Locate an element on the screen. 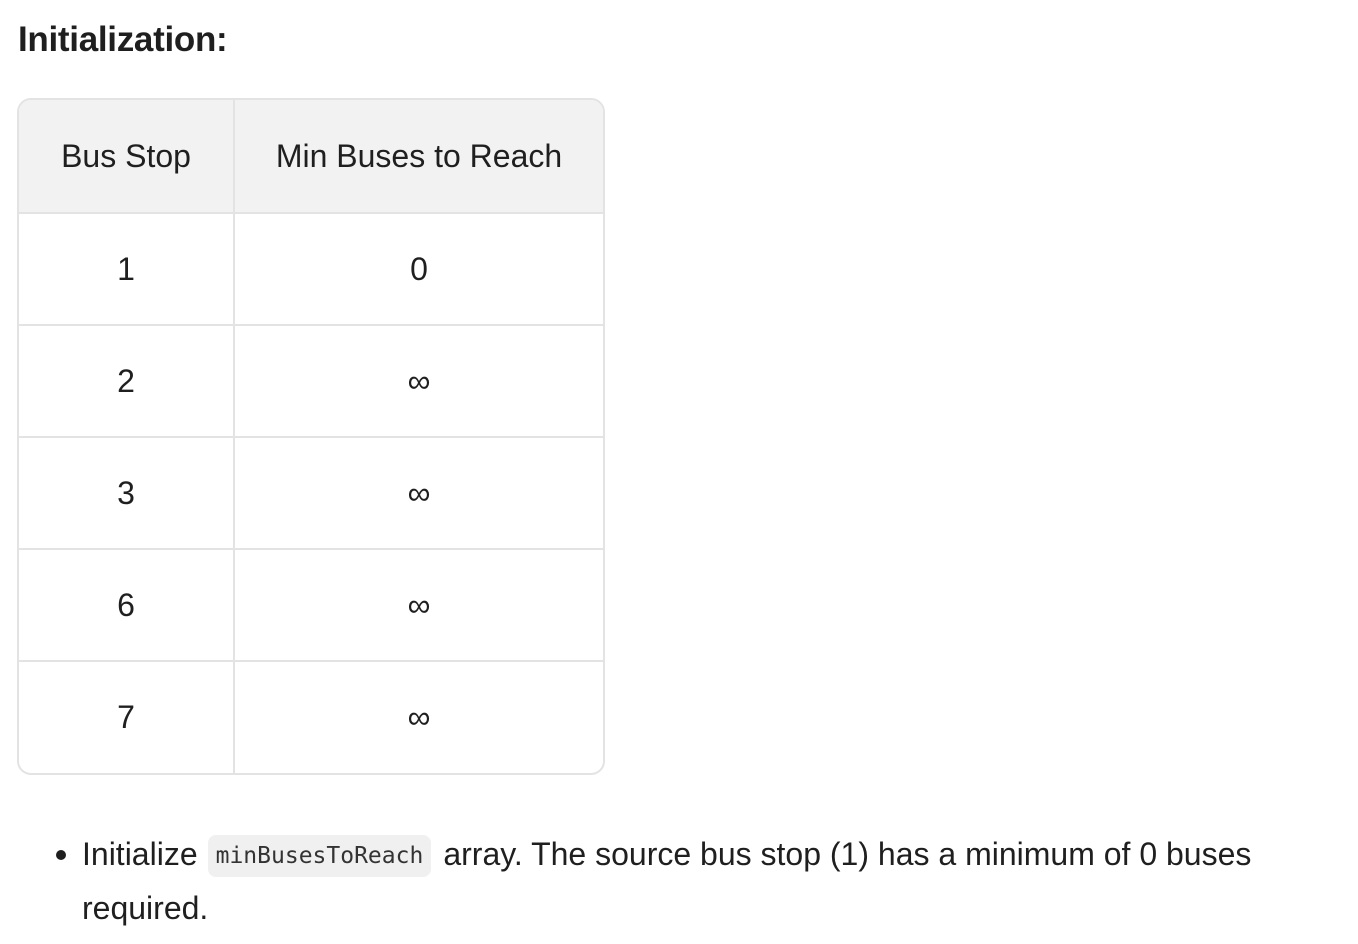  table-row: 3 ∞ is located at coordinates (311, 492).